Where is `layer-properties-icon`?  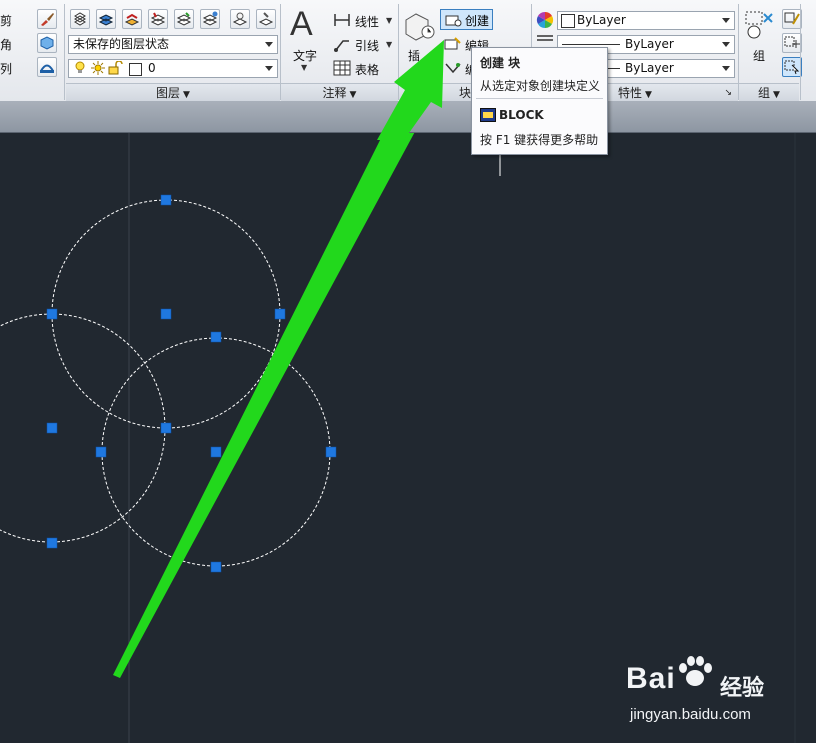
layer-properties-icon is located at coordinates (80, 19).